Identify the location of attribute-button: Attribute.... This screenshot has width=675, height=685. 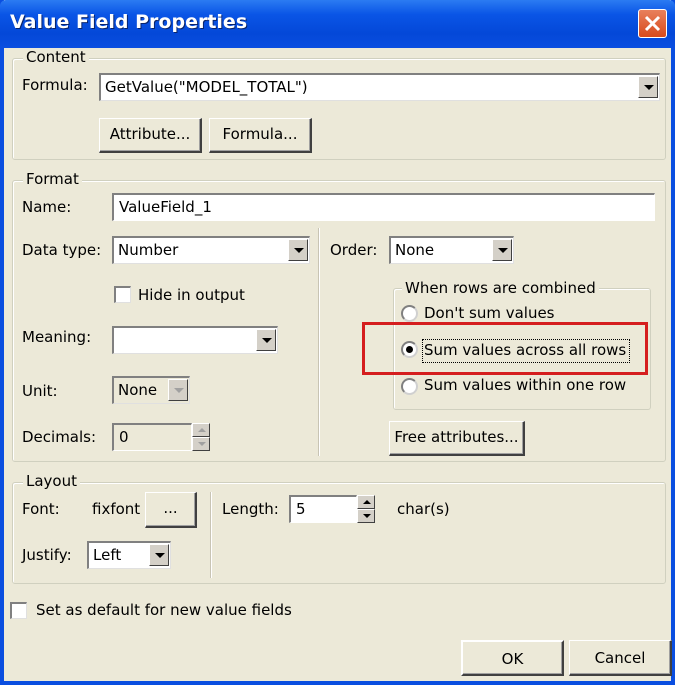
(150, 135).